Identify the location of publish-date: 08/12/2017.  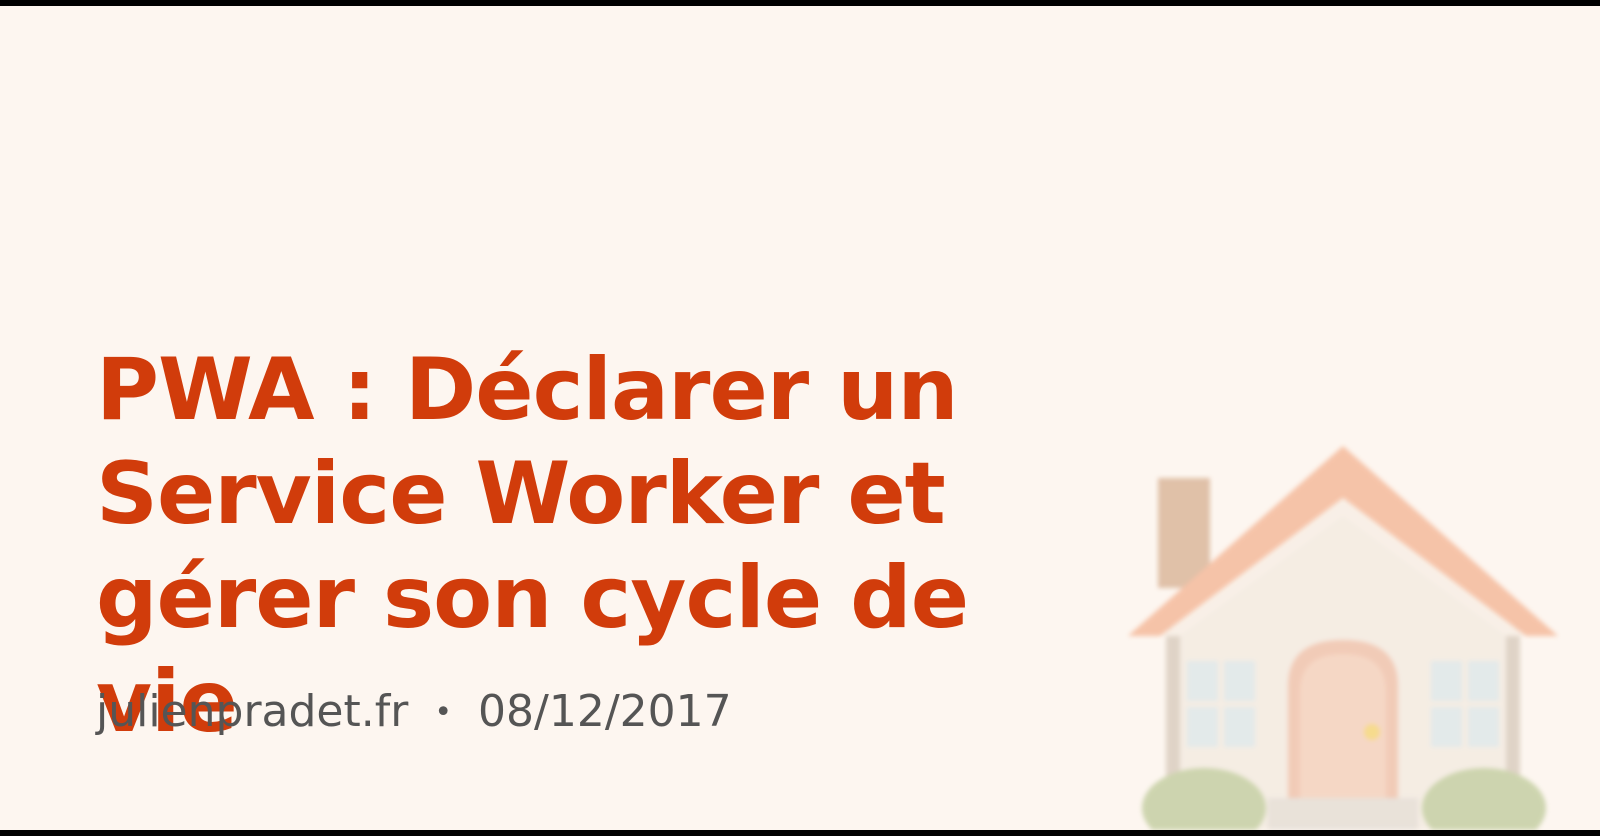
(605, 711).